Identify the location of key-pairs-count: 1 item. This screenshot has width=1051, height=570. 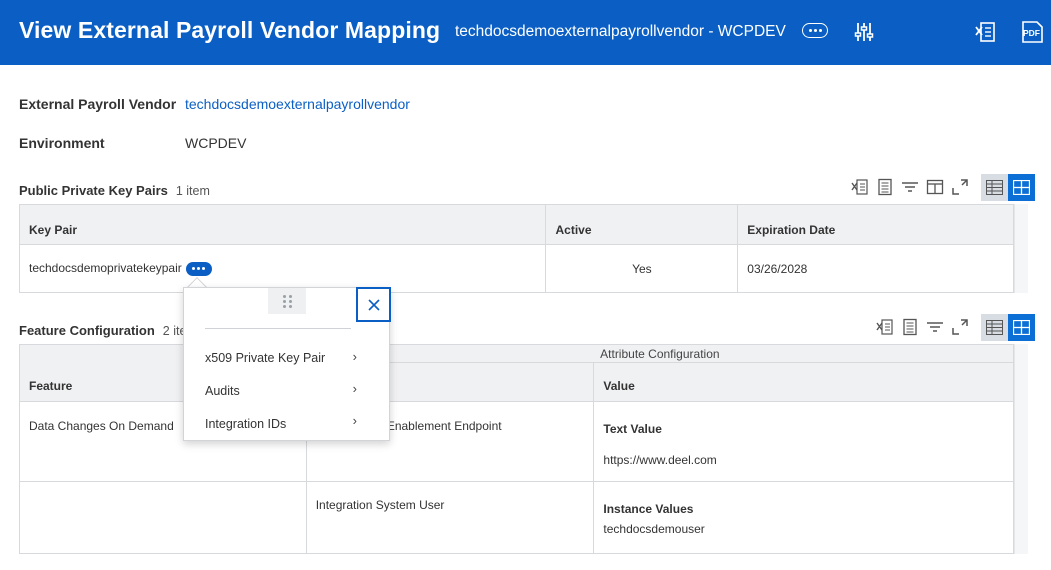
(192, 191).